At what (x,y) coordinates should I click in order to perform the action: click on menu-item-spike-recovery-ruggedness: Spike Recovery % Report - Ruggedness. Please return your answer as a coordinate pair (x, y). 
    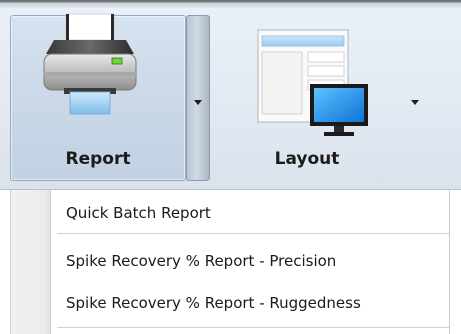
    Looking at the image, I should click on (250, 303).